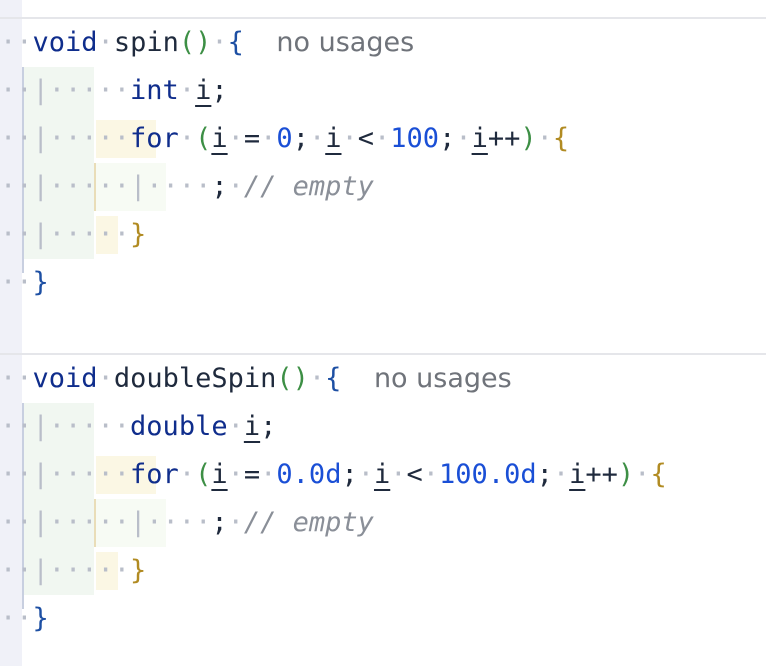  I want to click on loop-init-value: 0, so click(284, 138).